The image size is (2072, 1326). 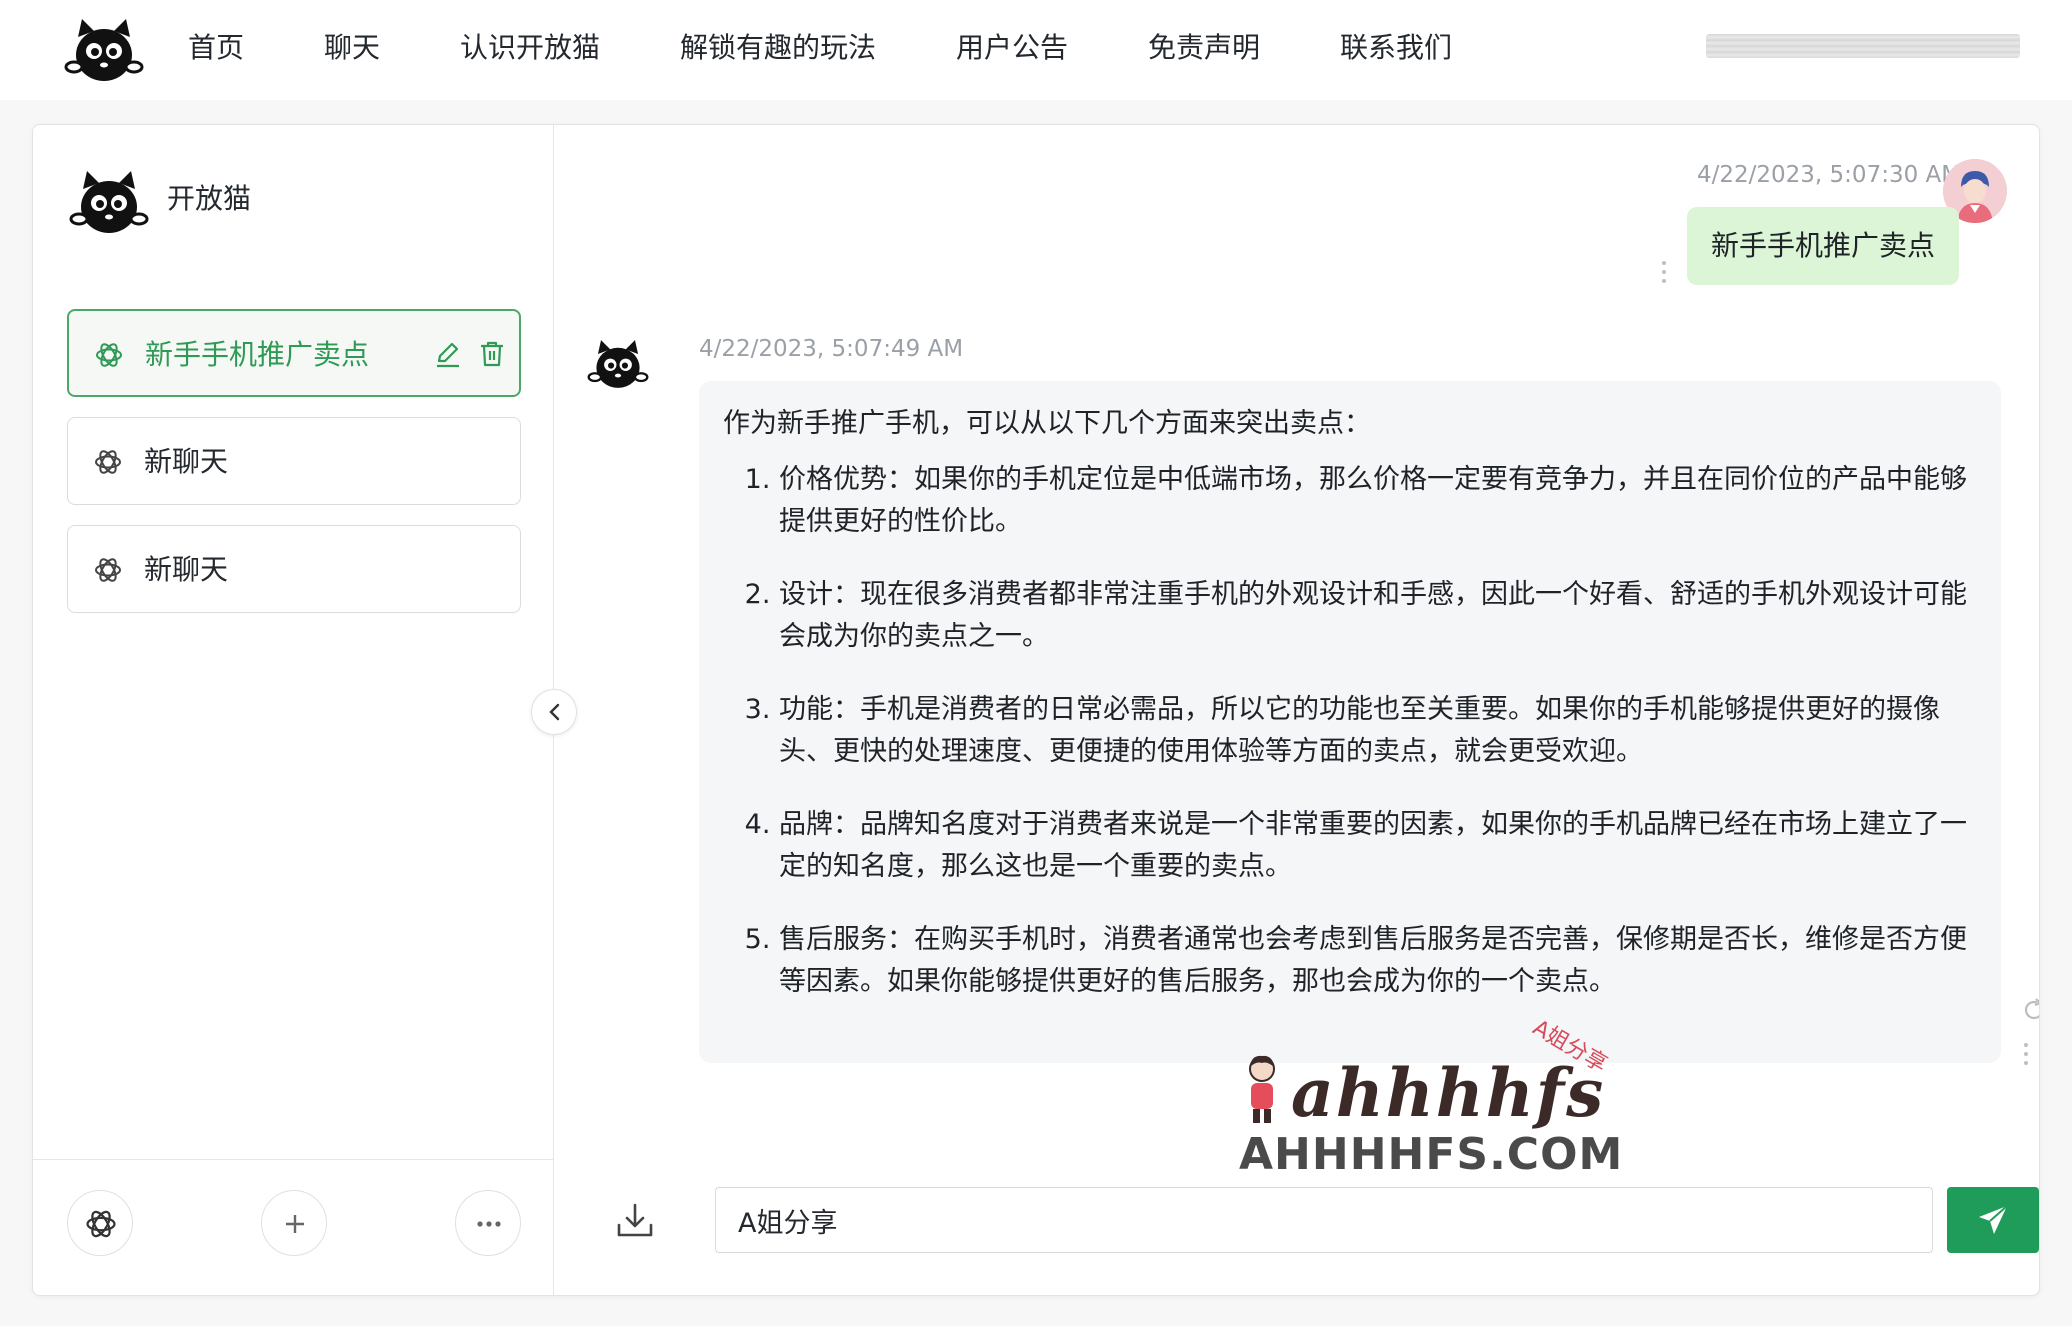 I want to click on new-chat-button, so click(x=294, y=1223).